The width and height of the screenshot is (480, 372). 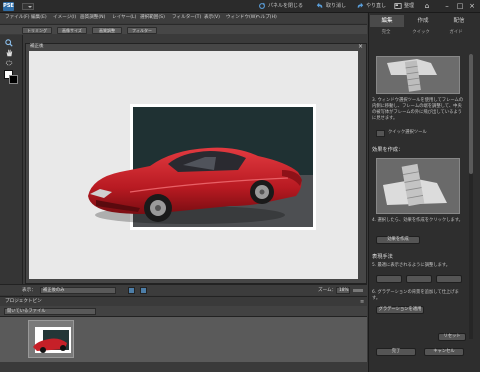 What do you see at coordinates (358, 290) in the screenshot?
I see `zoom-slider` at bounding box center [358, 290].